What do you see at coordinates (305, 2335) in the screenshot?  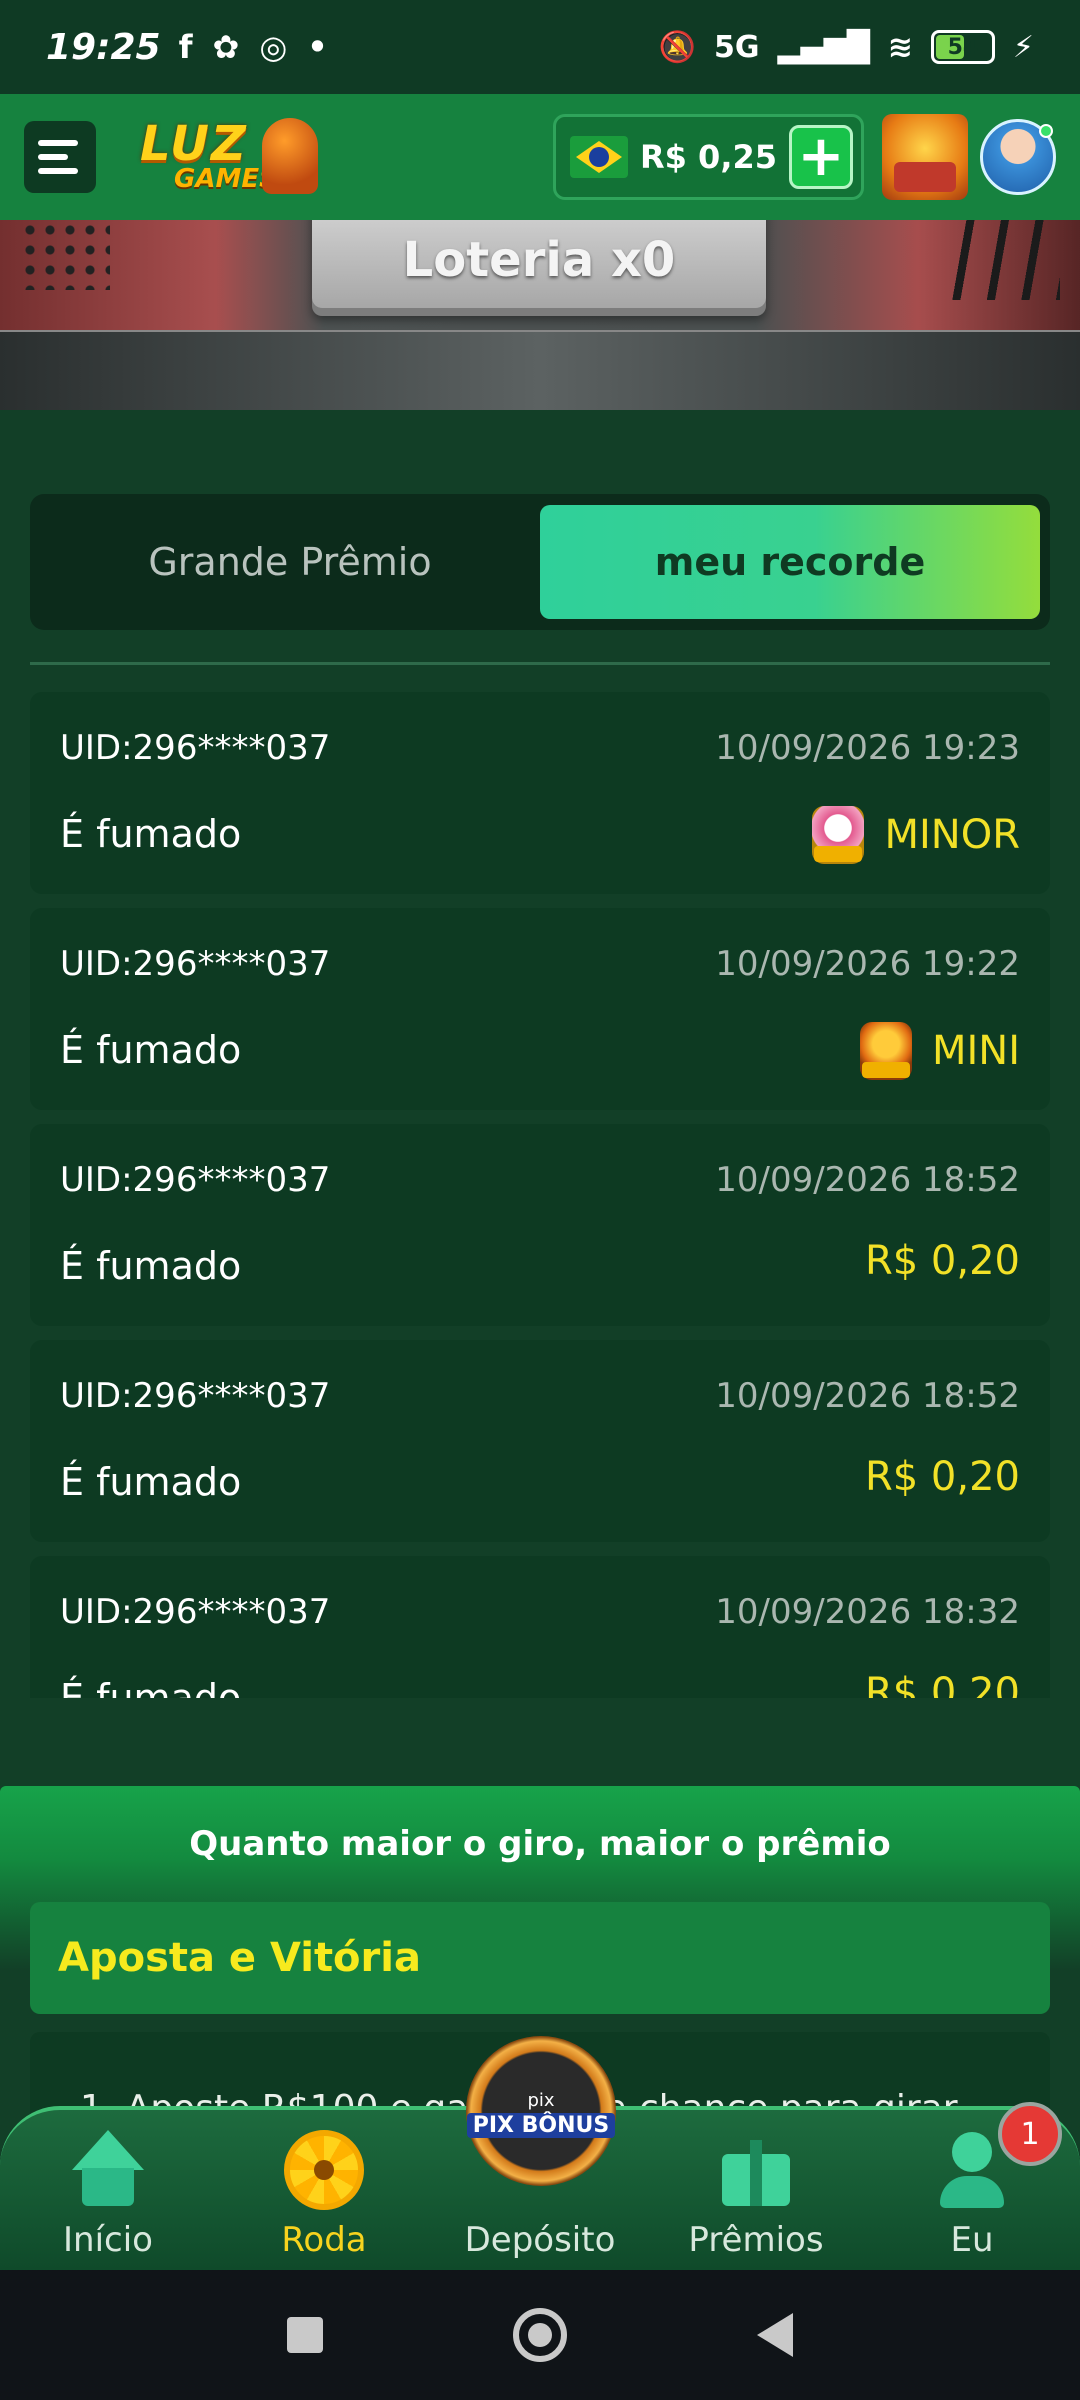 I see `recent-apps-icon` at bounding box center [305, 2335].